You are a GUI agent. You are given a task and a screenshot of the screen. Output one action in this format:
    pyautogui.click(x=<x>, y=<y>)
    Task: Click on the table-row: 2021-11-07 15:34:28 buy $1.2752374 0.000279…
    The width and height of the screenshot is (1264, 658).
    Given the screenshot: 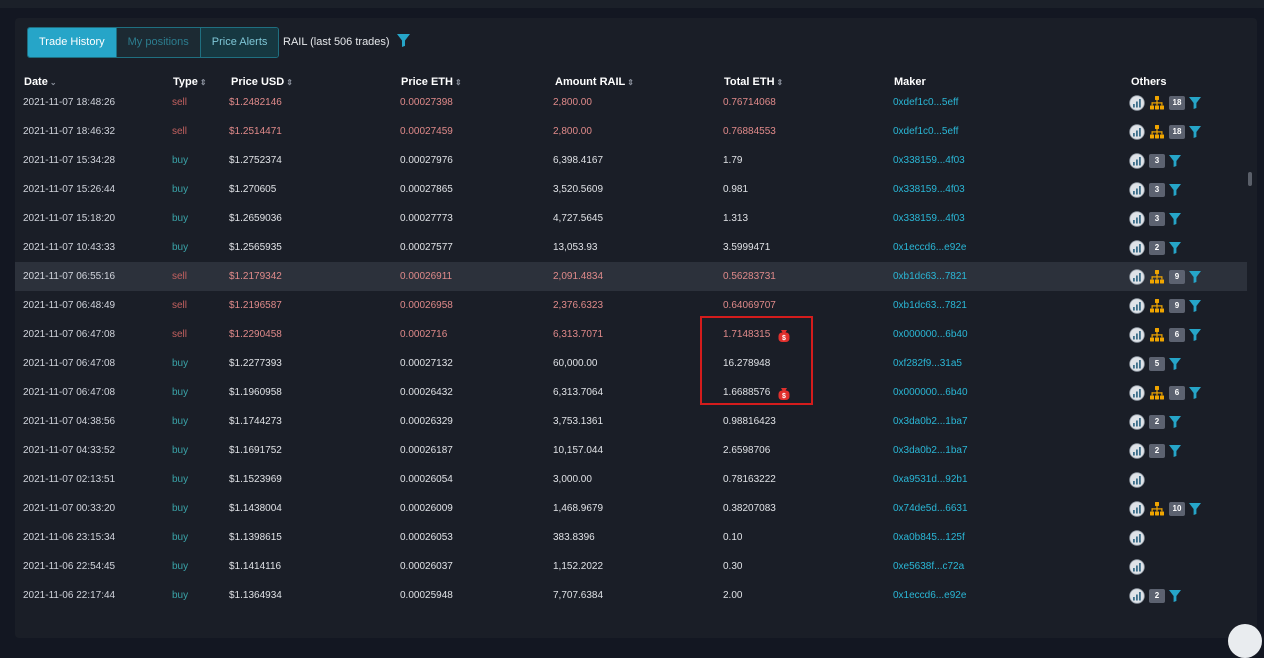 What is the action you would take?
    pyautogui.click(x=631, y=160)
    